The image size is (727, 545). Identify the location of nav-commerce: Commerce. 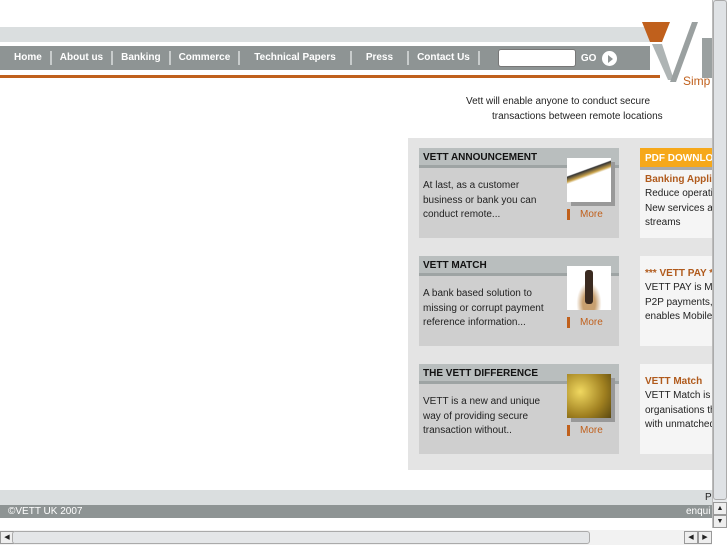
(206, 58).